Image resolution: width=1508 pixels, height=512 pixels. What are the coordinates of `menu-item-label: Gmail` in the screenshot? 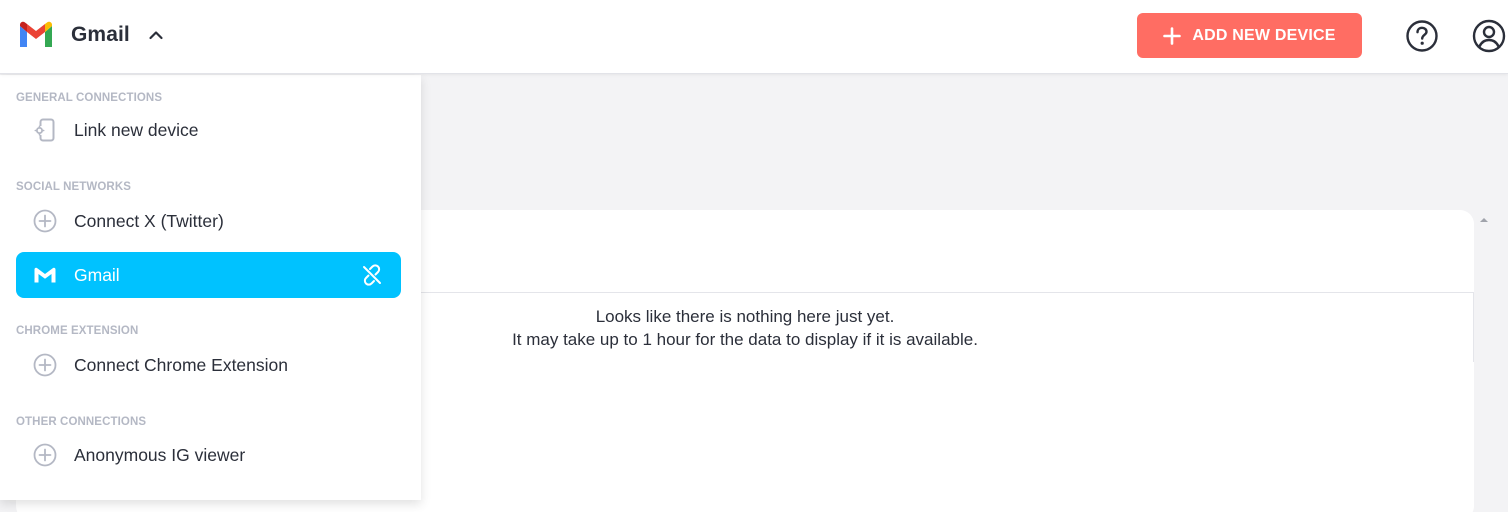 It's located at (97, 275).